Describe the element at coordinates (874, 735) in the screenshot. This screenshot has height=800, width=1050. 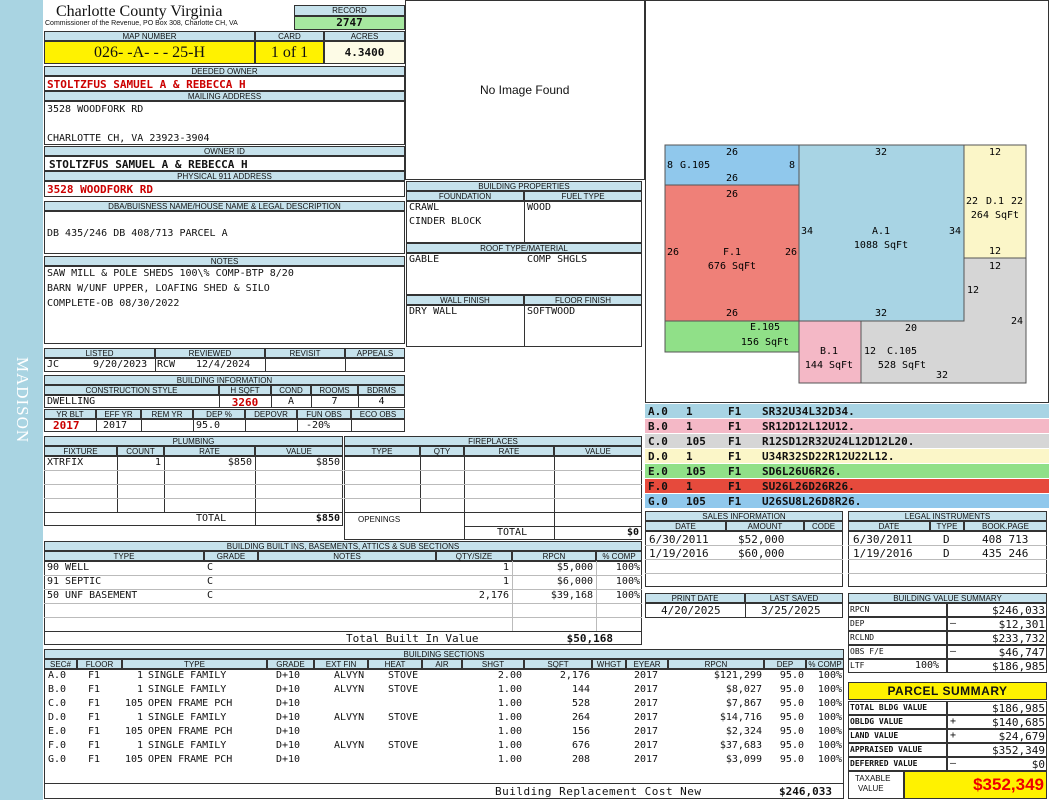
I see `parcel-summary-label: LAND VALUE` at that location.